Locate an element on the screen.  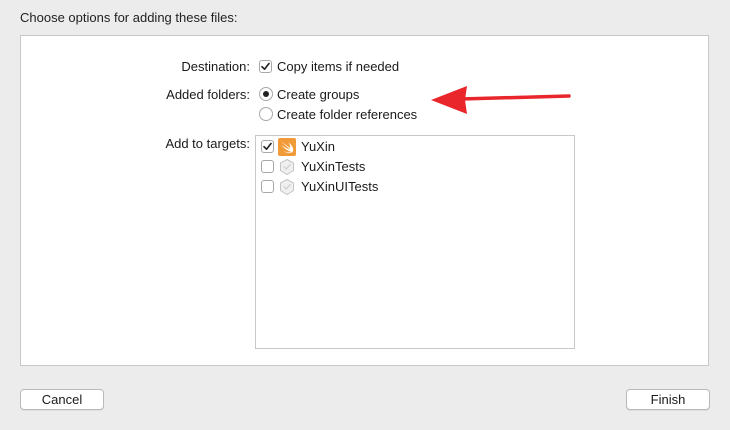
cancel-button: Cancel is located at coordinates (62, 399).